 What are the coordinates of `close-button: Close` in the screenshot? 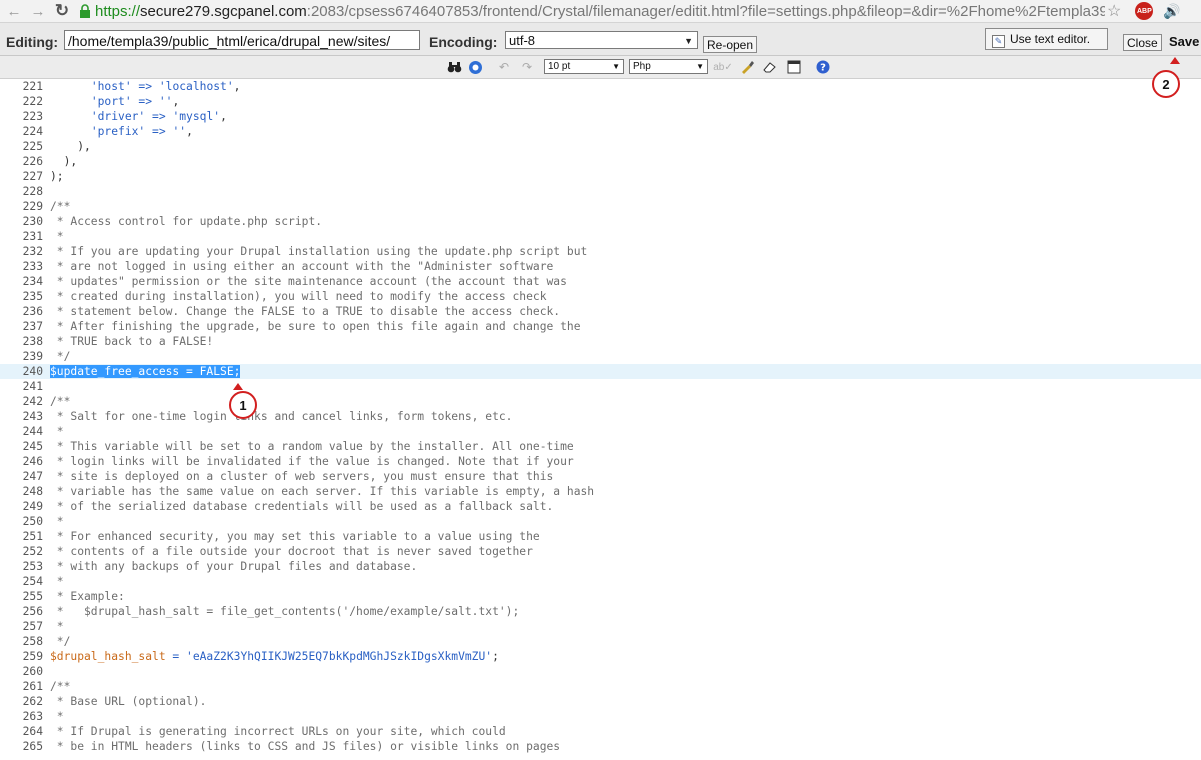 It's located at (1142, 42).